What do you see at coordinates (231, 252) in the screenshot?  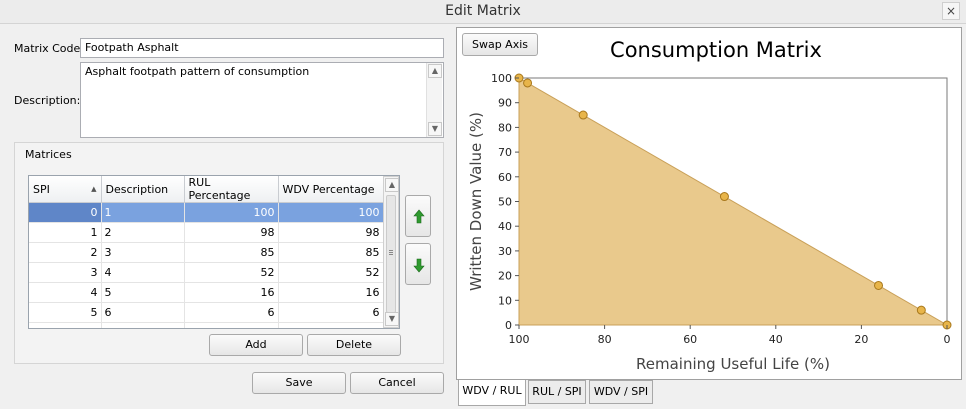 I see `cell-rul-percentage: 85` at bounding box center [231, 252].